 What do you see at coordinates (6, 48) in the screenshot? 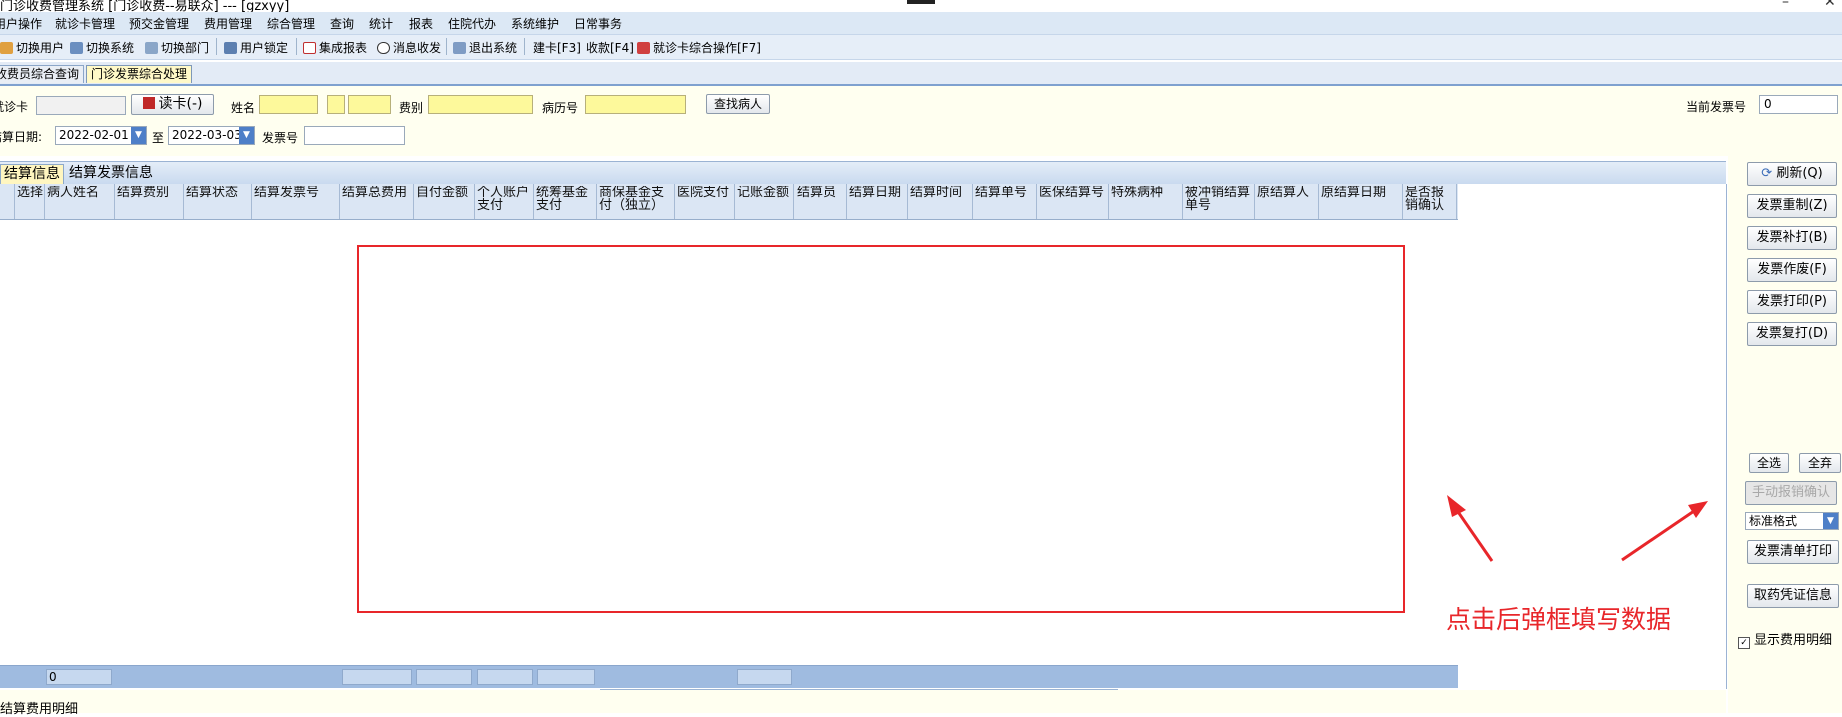
I see `switch-user-icon` at bounding box center [6, 48].